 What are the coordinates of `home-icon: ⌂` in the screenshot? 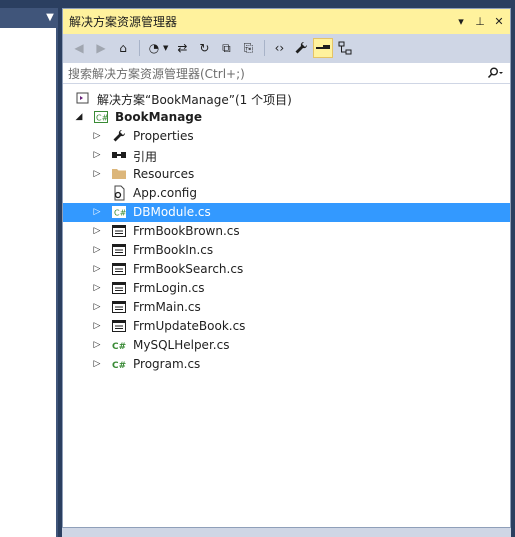 It's located at (123, 48).